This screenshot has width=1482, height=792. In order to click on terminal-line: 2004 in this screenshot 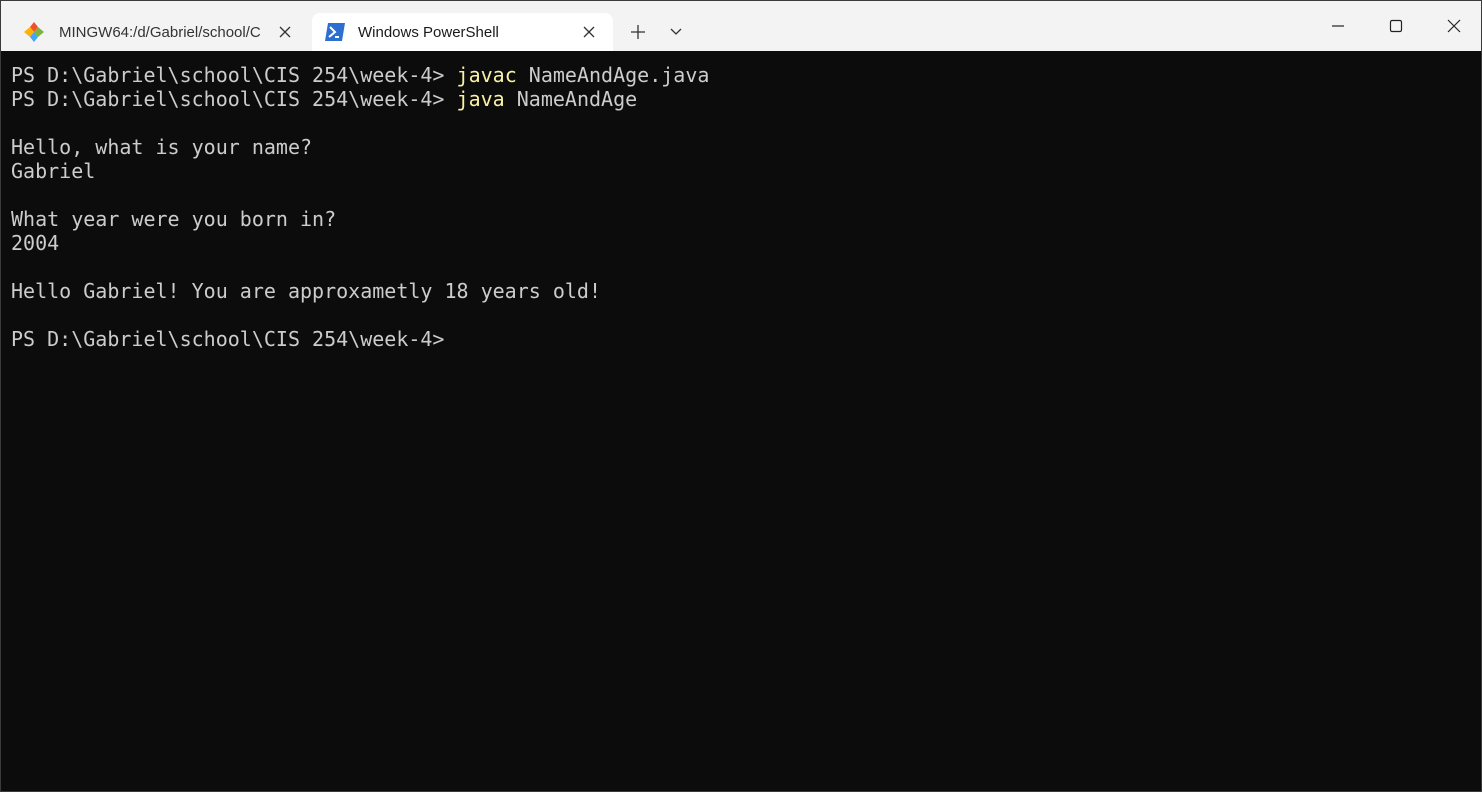, I will do `click(35, 243)`.